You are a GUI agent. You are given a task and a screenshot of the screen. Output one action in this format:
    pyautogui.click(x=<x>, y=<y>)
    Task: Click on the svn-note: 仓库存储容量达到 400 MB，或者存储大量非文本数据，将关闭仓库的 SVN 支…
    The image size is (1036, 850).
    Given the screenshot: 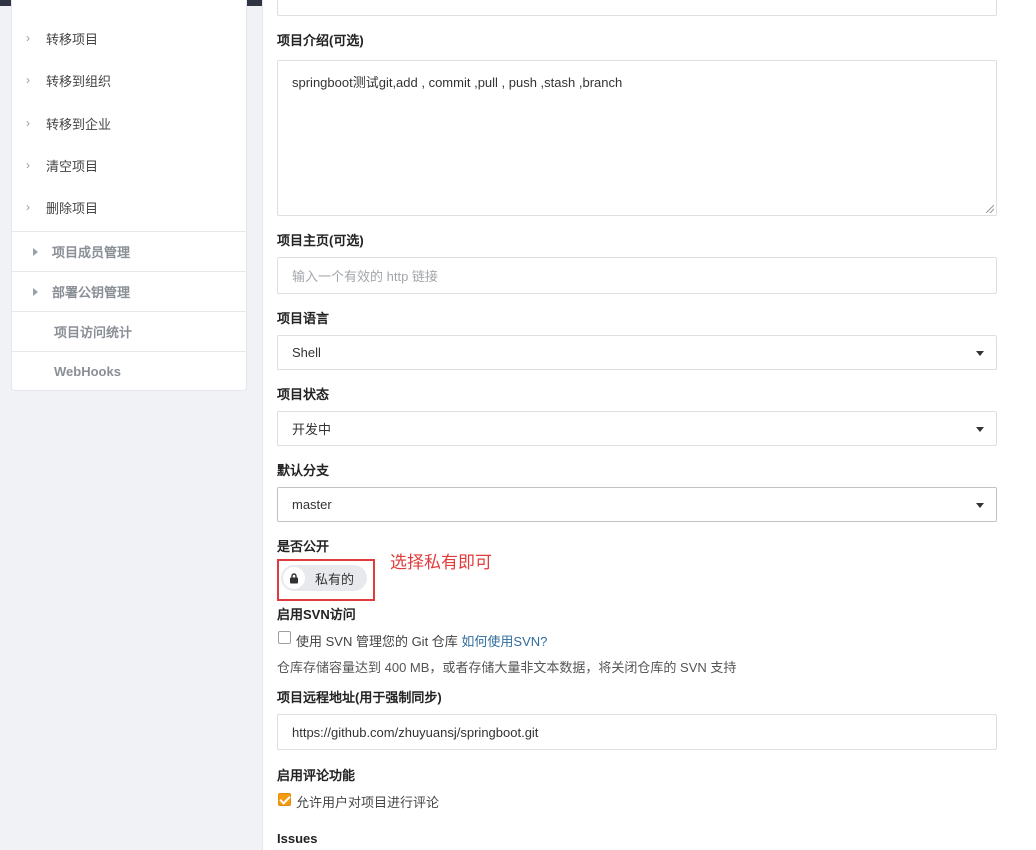 What is the action you would take?
    pyautogui.click(x=507, y=667)
    